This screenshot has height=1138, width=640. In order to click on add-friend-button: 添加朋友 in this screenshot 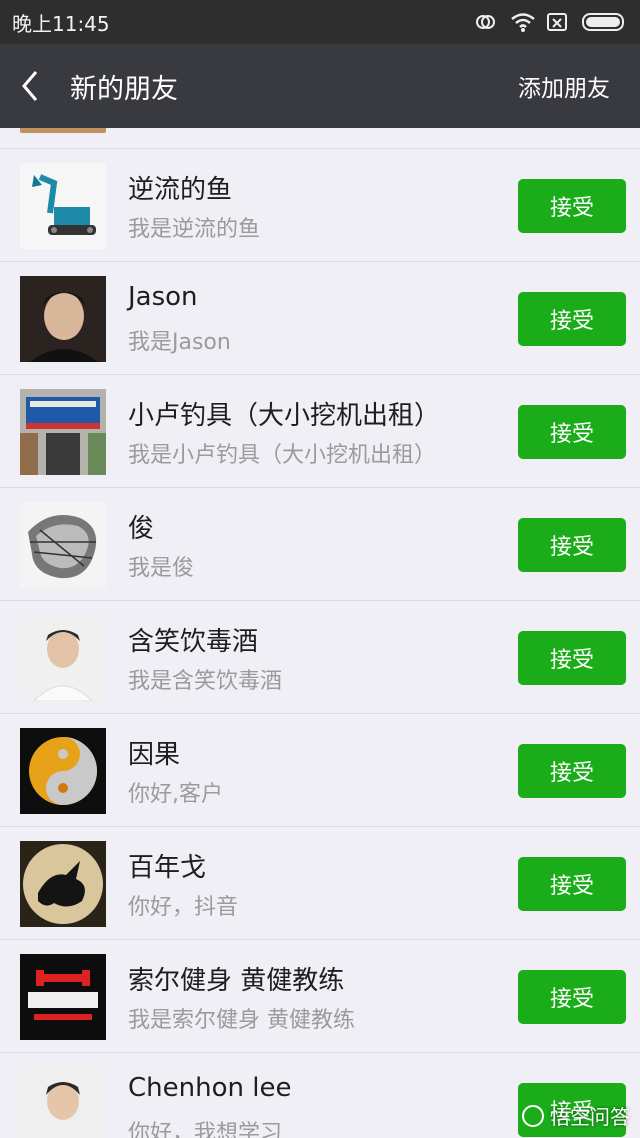, I will do `click(564, 86)`.